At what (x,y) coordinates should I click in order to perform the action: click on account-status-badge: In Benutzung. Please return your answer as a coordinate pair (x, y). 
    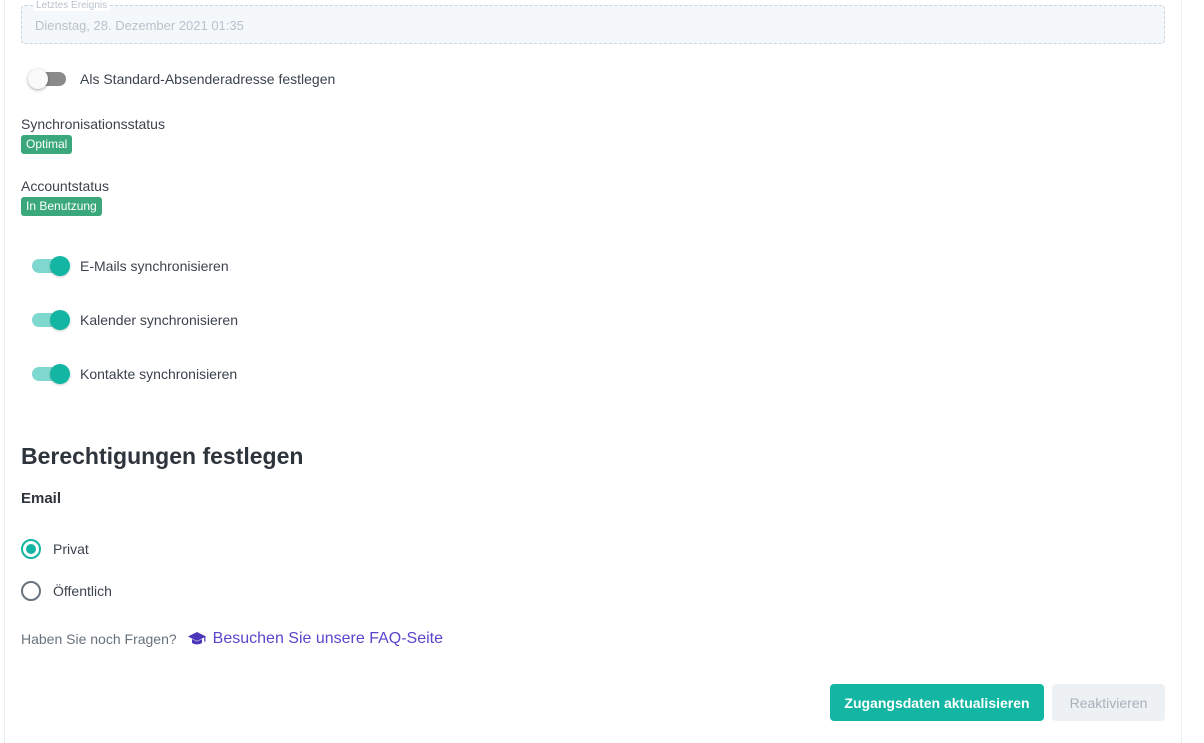
    Looking at the image, I should click on (61, 206).